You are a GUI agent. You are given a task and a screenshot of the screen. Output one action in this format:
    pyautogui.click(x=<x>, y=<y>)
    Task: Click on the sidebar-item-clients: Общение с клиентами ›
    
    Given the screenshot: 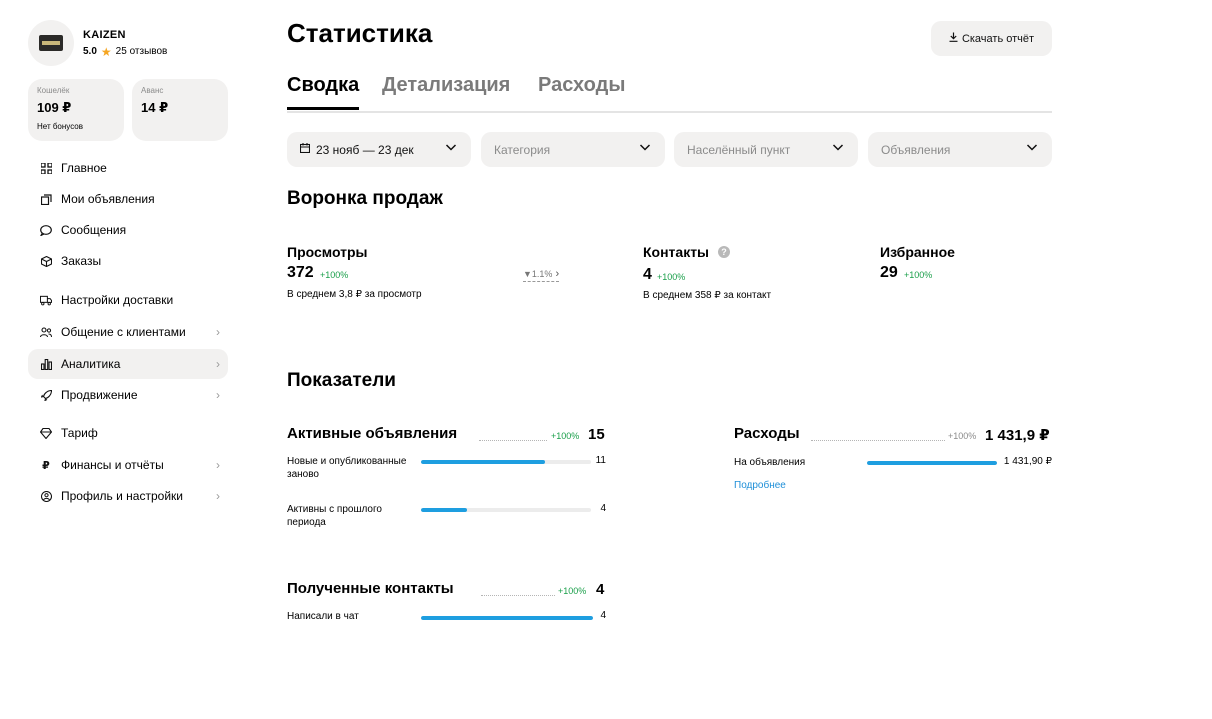 What is the action you would take?
    pyautogui.click(x=128, y=332)
    